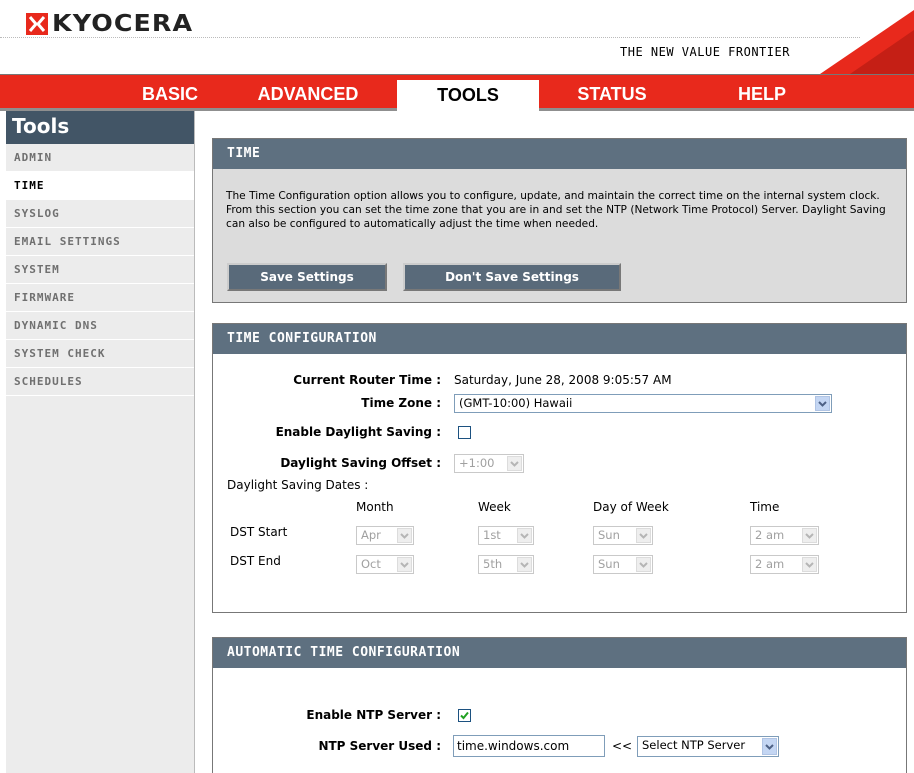 This screenshot has width=914, height=773. Describe the element at coordinates (100, 242) in the screenshot. I see `sidebar-item-email-settings: EMAIL SETTINGS` at that location.